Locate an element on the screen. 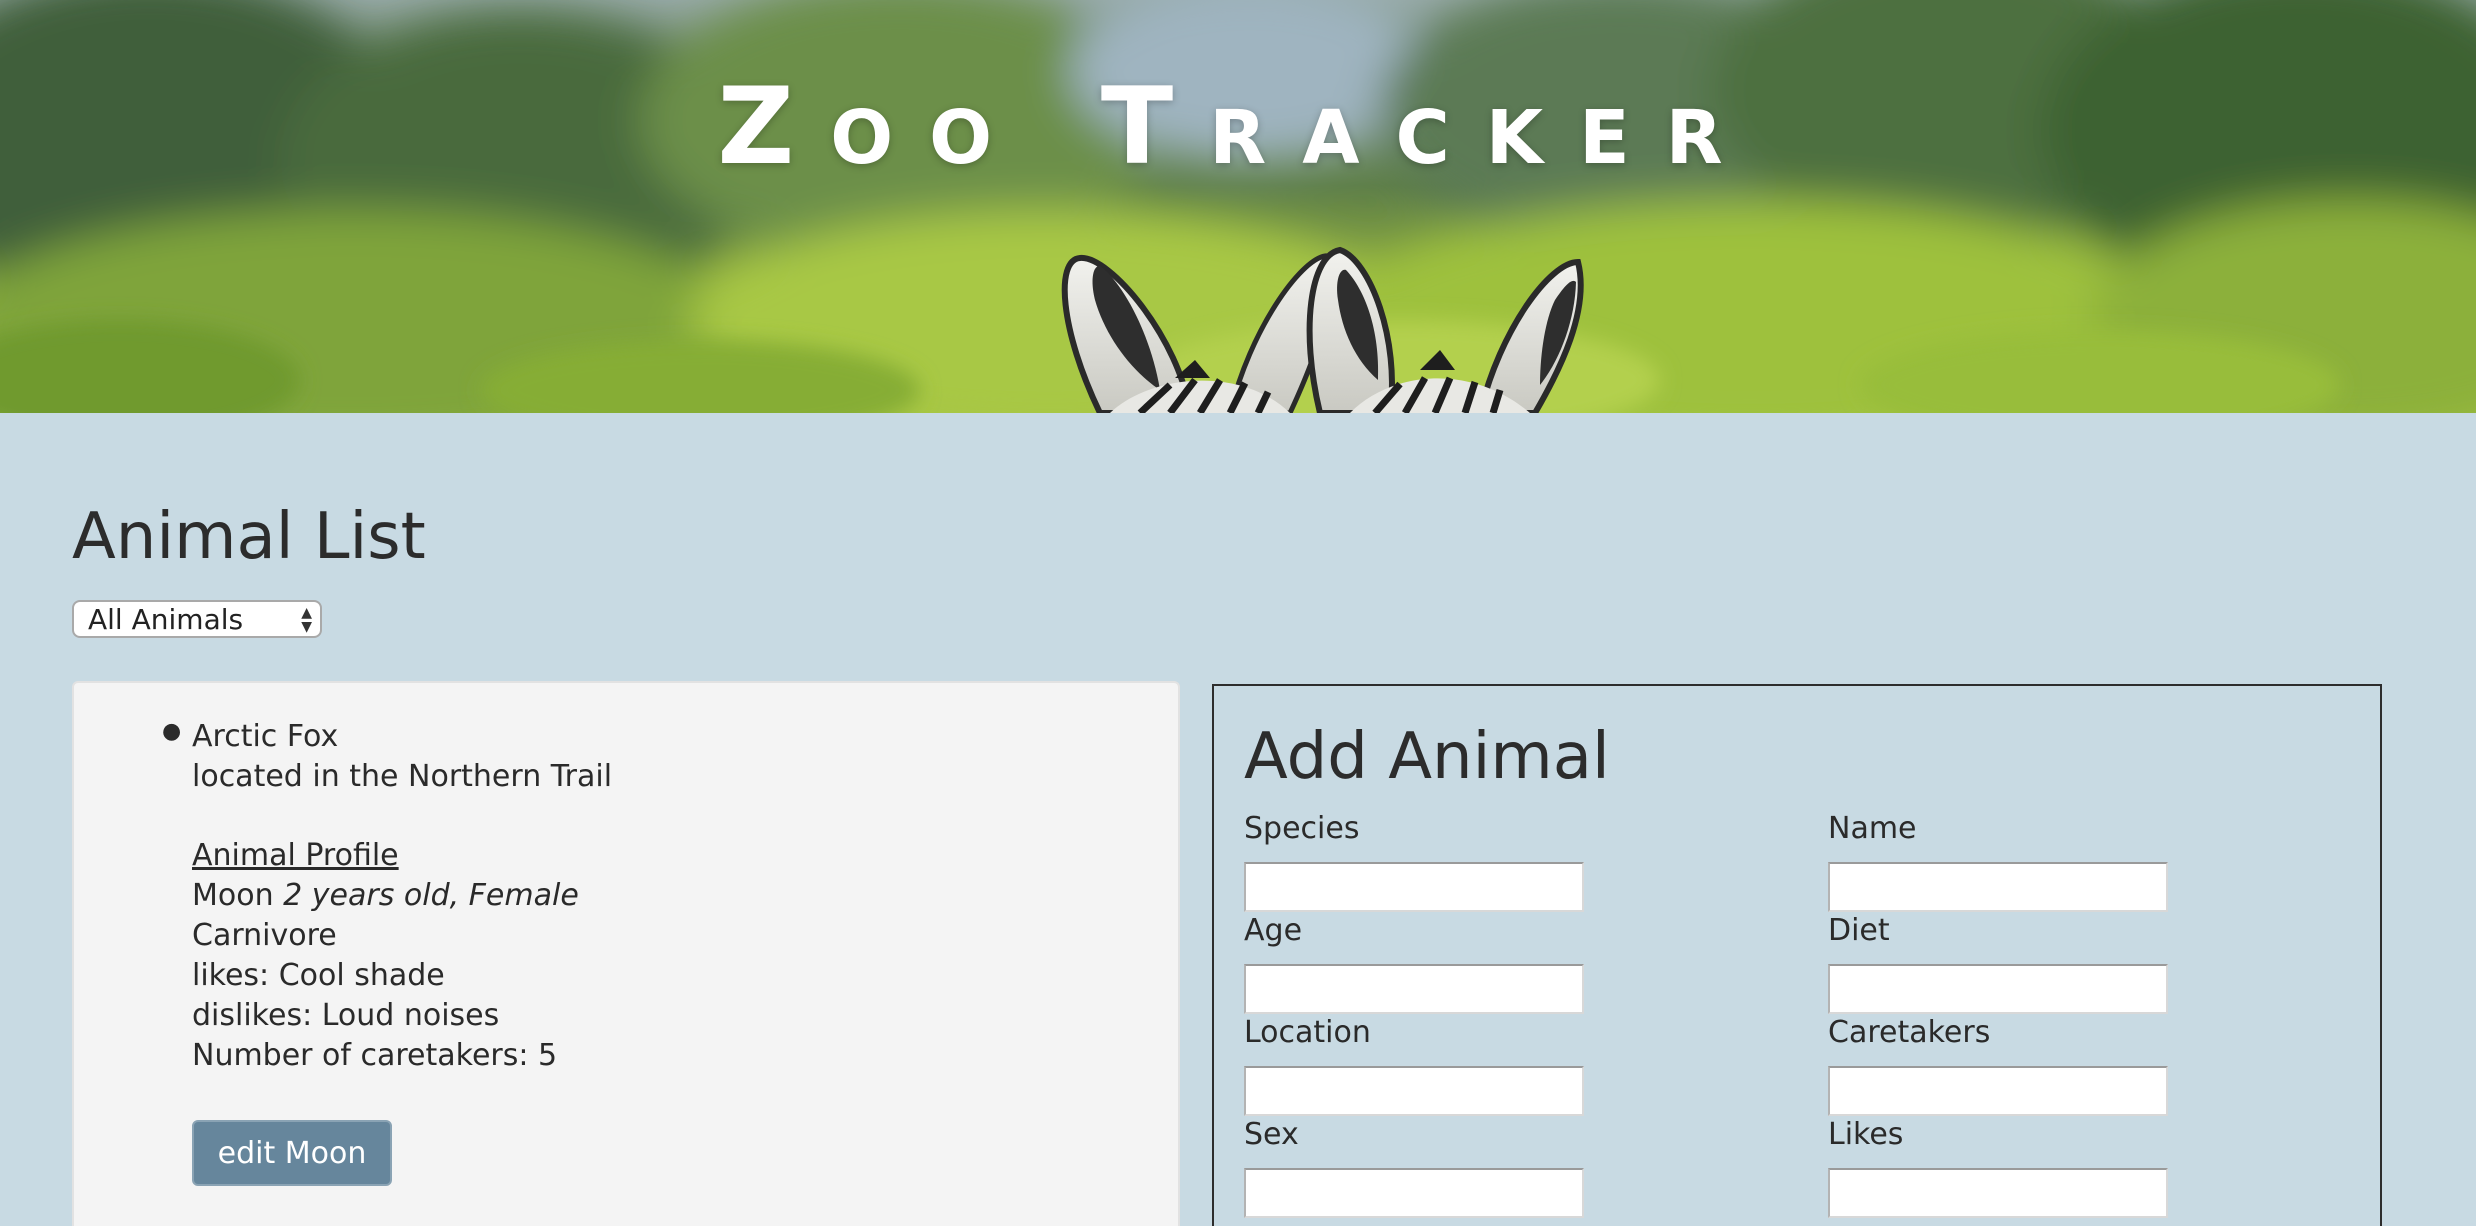 This screenshot has height=1226, width=2476. animal-age-sex: 2 years old, Female is located at coordinates (431, 895).